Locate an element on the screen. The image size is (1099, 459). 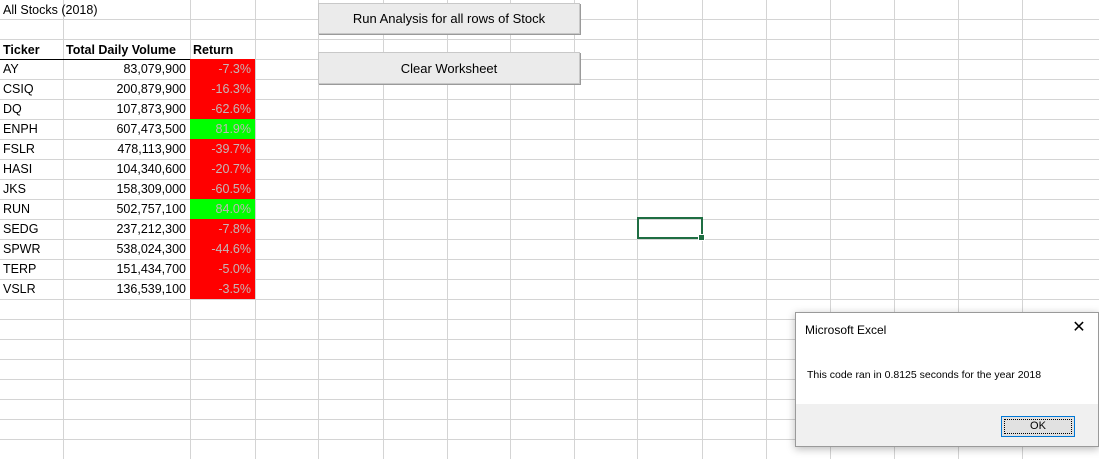
volume-cell: 151,434,700 is located at coordinates (151, 269).